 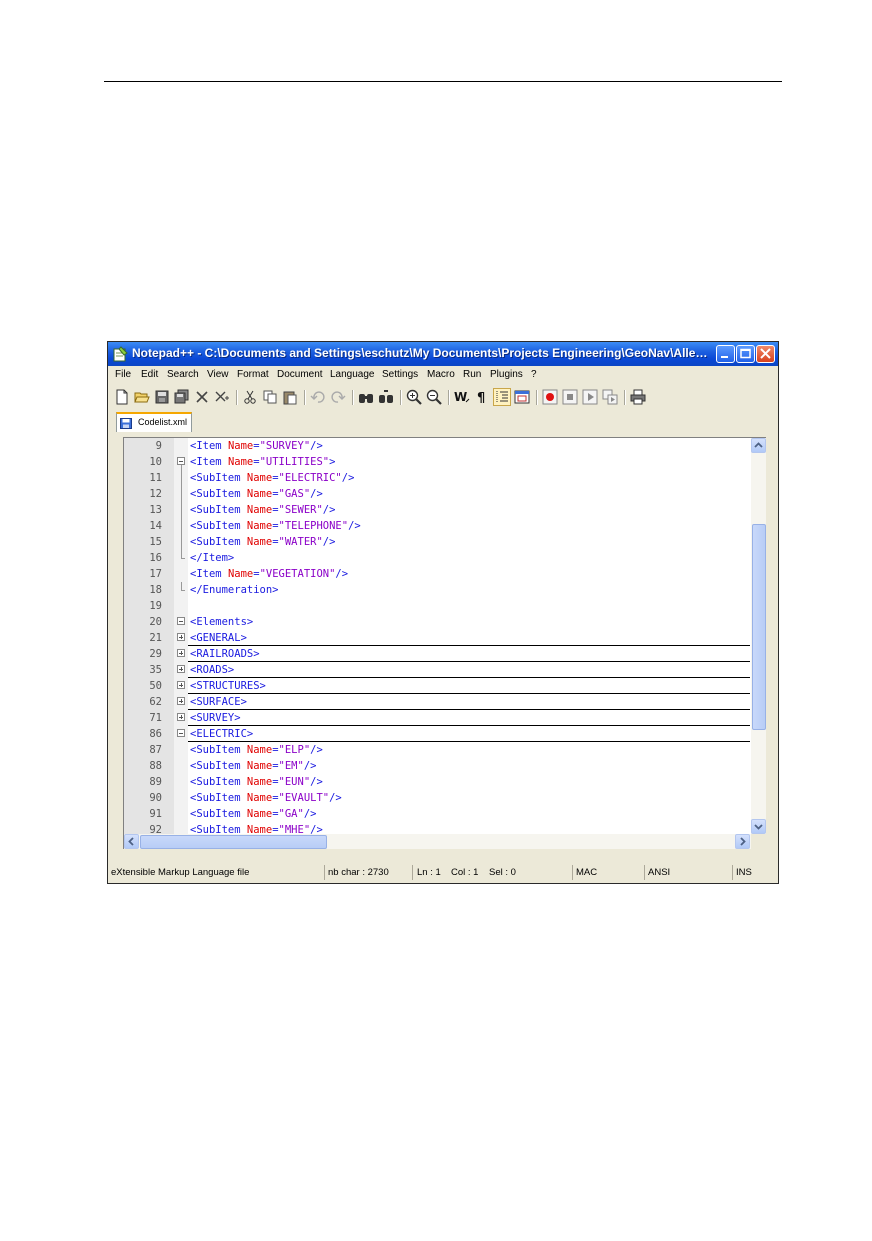 What do you see at coordinates (437, 686) in the screenshot?
I see `code-line: 50 <STRUCTURES>` at bounding box center [437, 686].